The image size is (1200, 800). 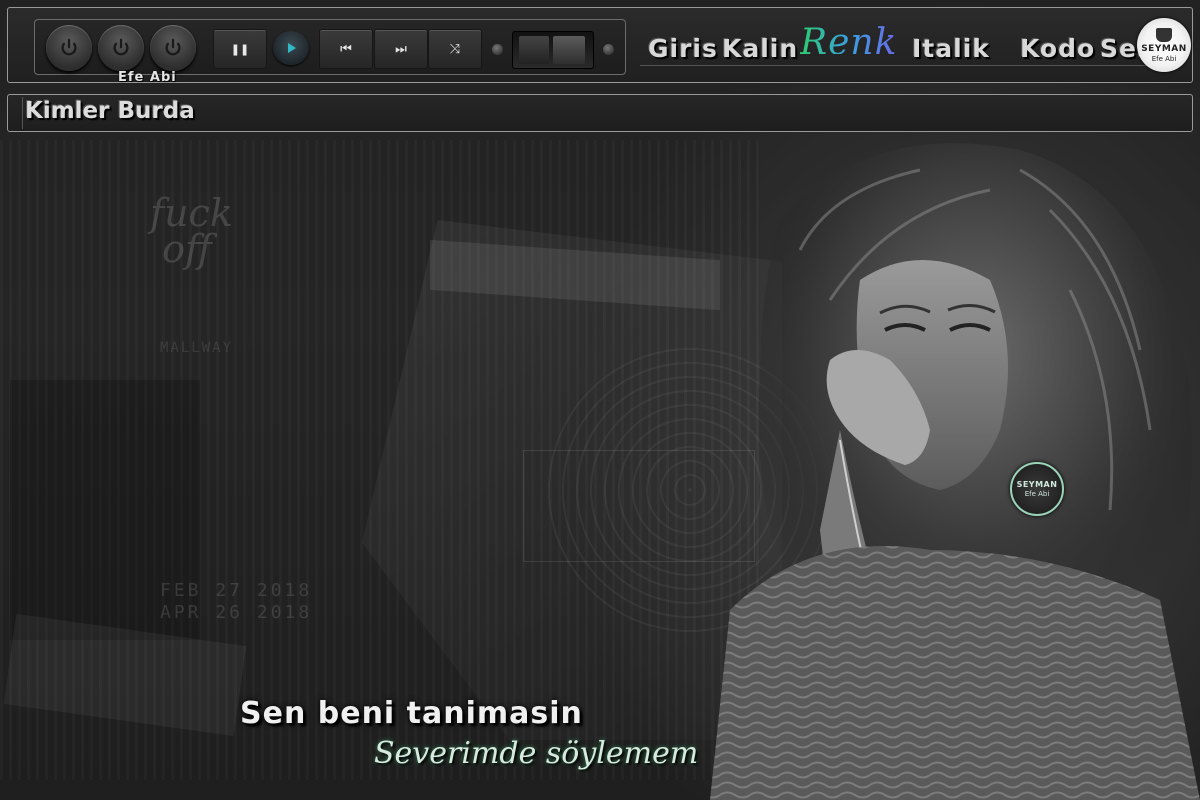 What do you see at coordinates (411, 713) in the screenshot?
I see `lyric-line-1: Sen beni tanimasin` at bounding box center [411, 713].